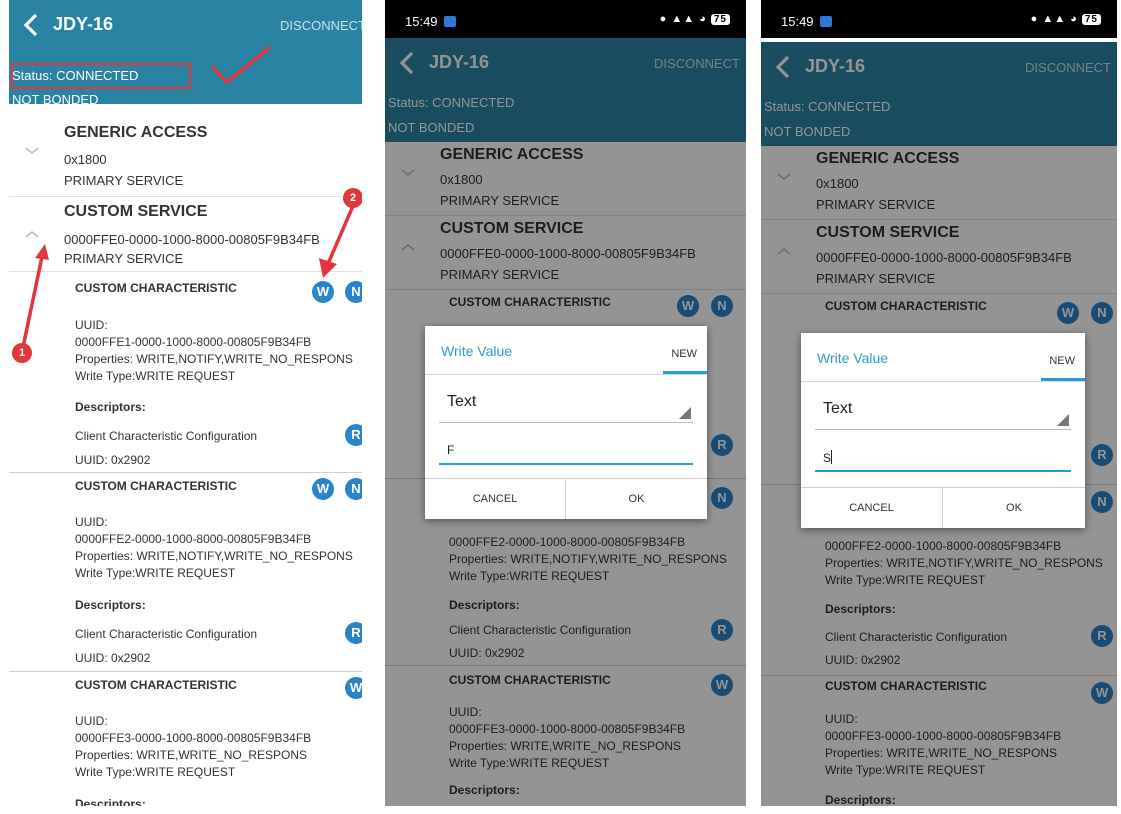 This screenshot has height=814, width=1121. What do you see at coordinates (101, 76) in the screenshot?
I see `status-highlight-box` at bounding box center [101, 76].